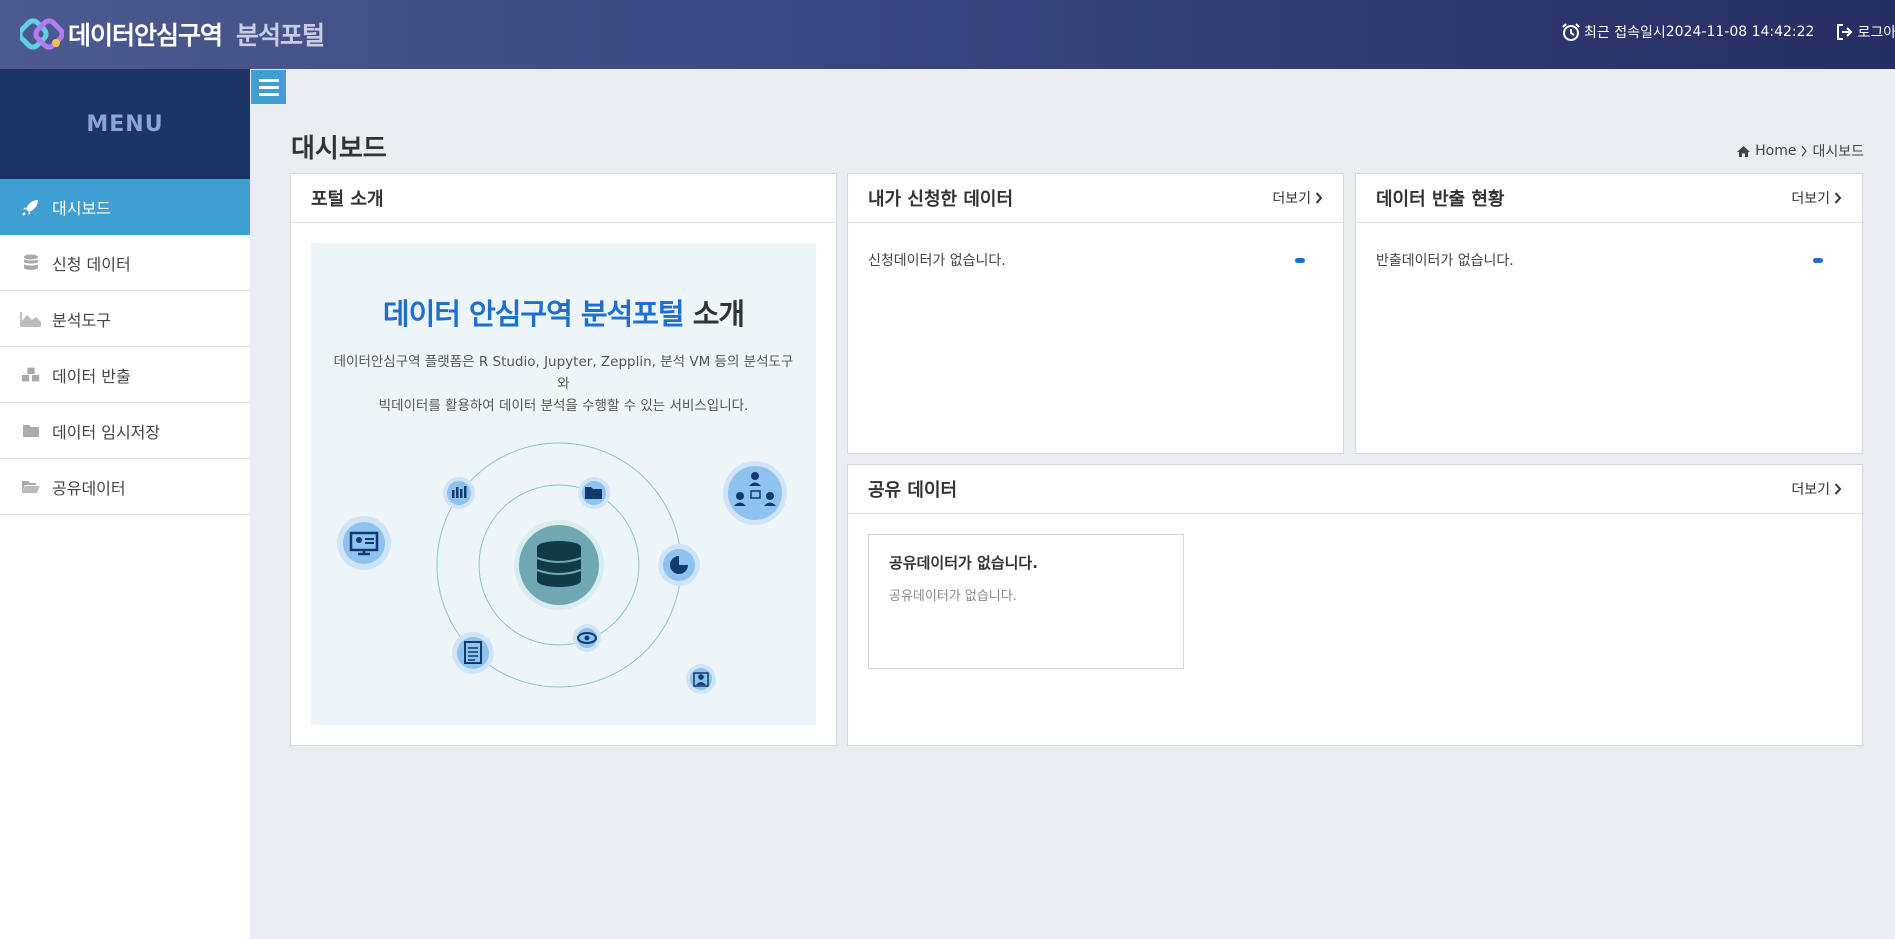 This screenshot has height=939, width=1895. What do you see at coordinates (31, 375) in the screenshot?
I see `cubes-icon` at bounding box center [31, 375].